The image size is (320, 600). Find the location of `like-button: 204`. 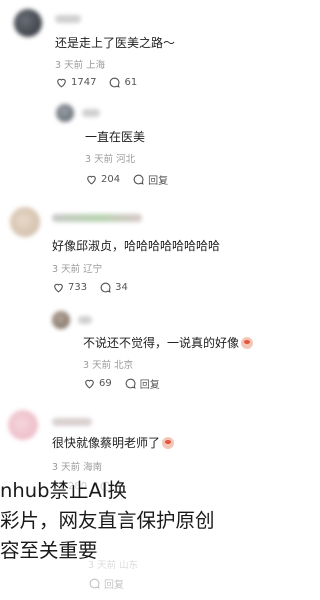

like-button: 204 is located at coordinates (102, 179).